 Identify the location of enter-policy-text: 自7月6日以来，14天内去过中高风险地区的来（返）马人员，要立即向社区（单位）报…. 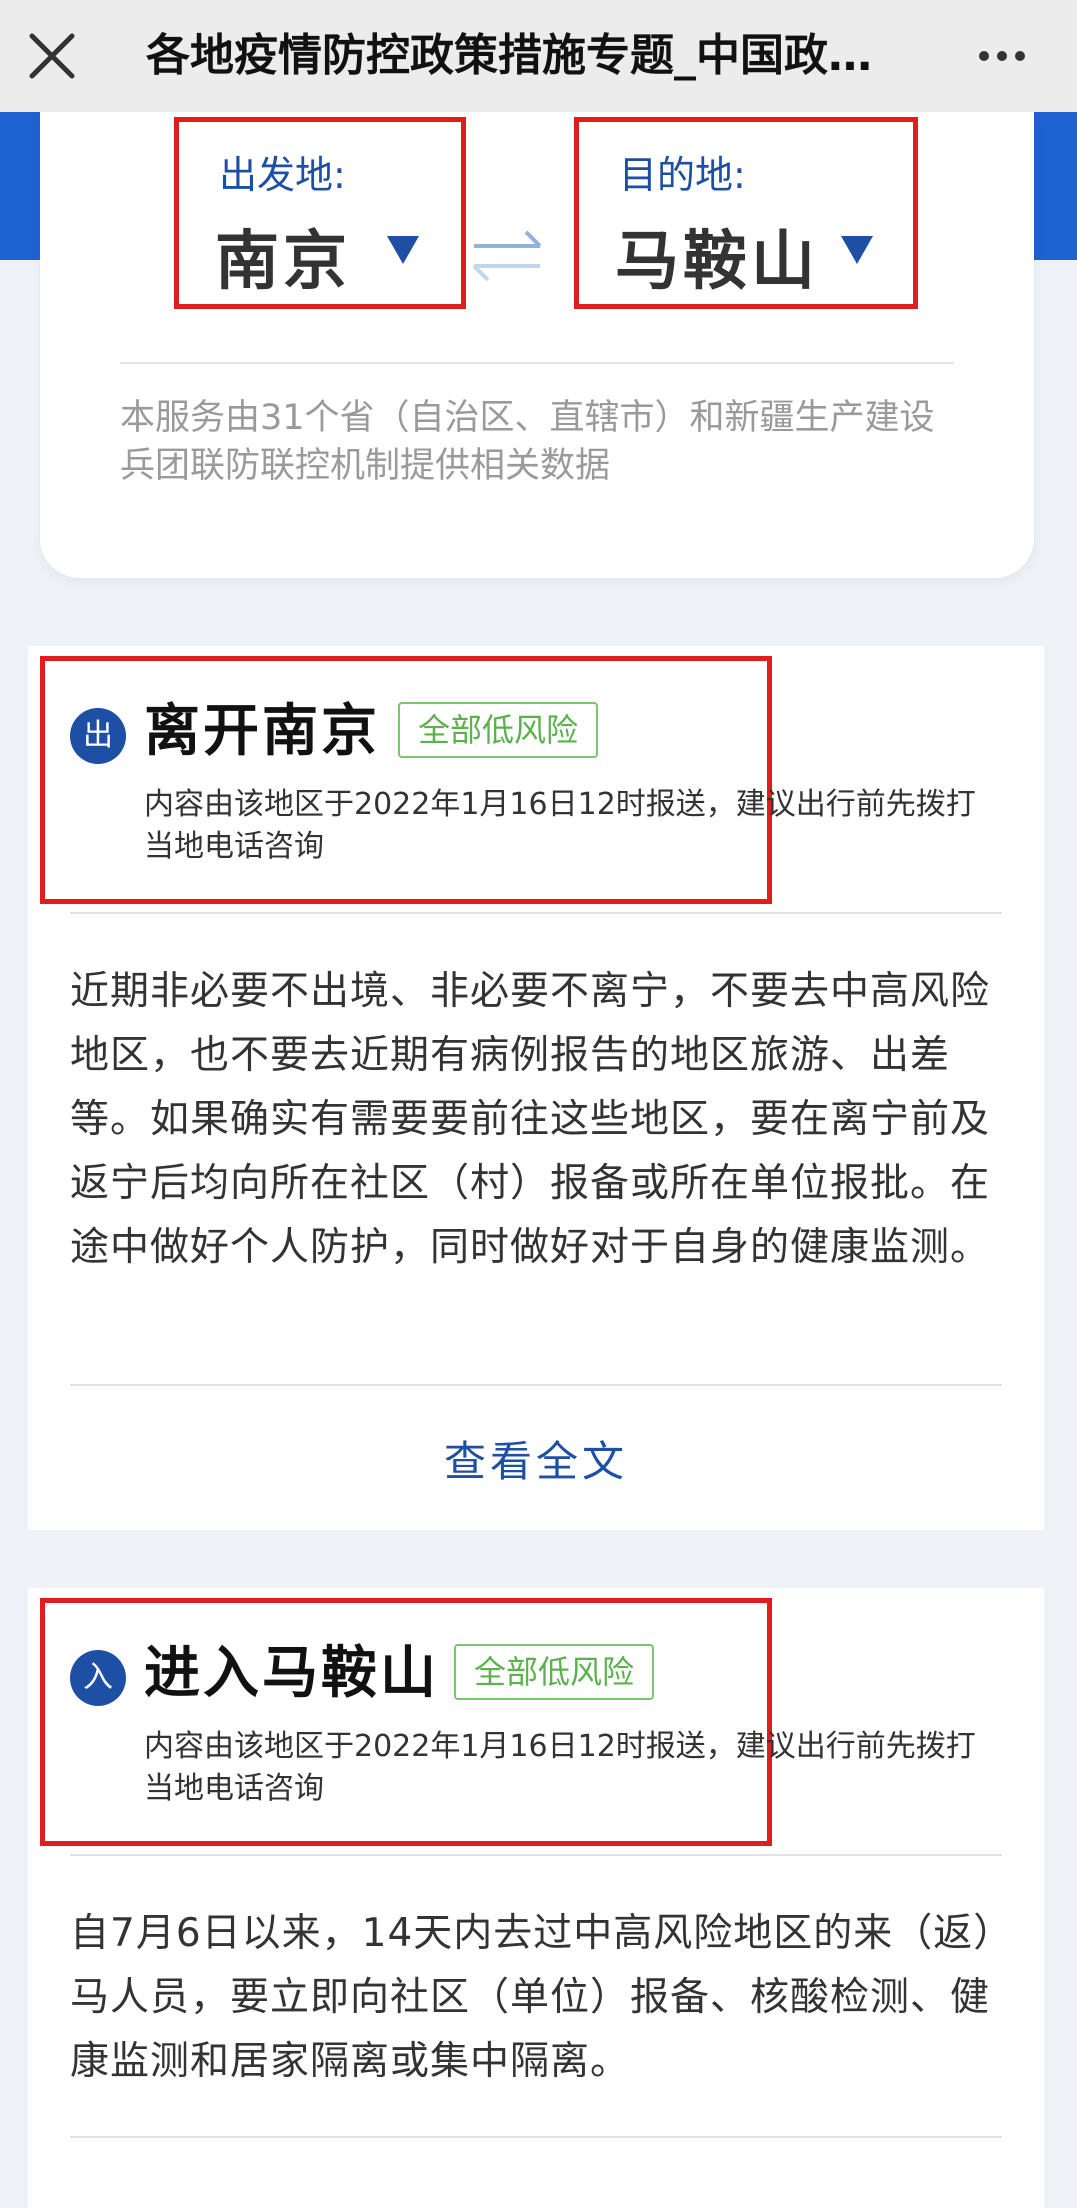
(532, 1997).